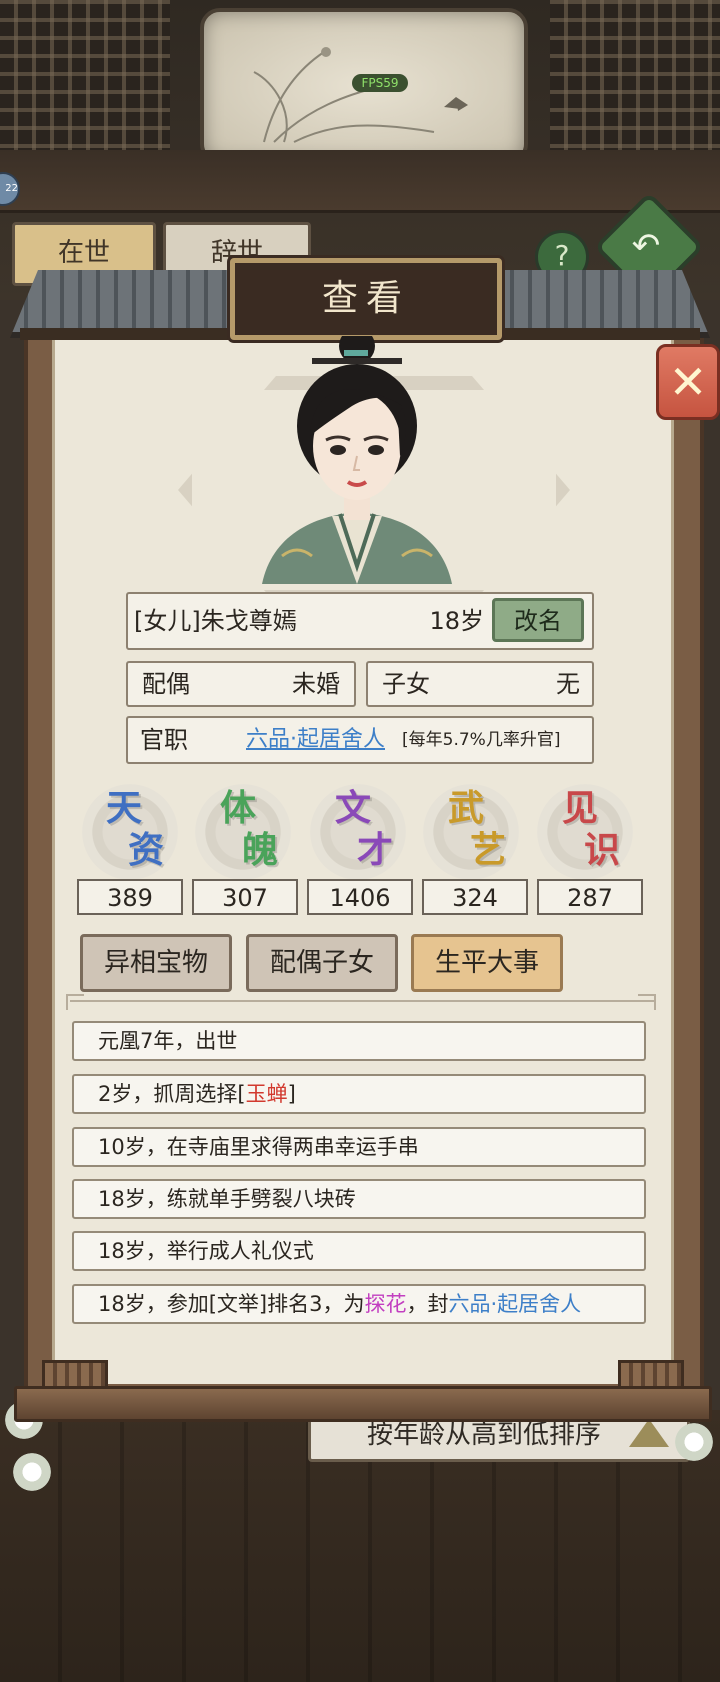 The height and width of the screenshot is (1682, 720). I want to click on character-age: 18岁, so click(456, 621).